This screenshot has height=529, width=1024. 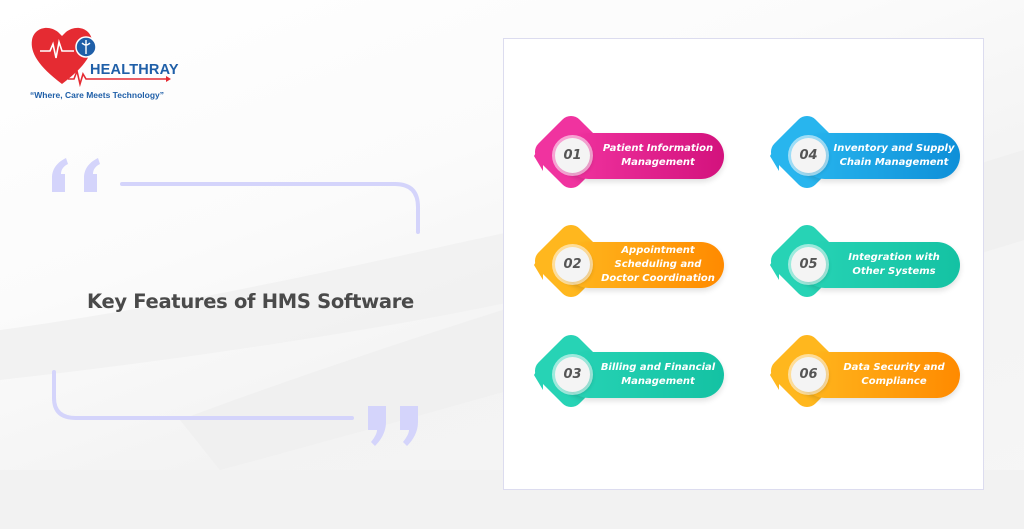 I want to click on feature-number-badge: 05, so click(x=808, y=264).